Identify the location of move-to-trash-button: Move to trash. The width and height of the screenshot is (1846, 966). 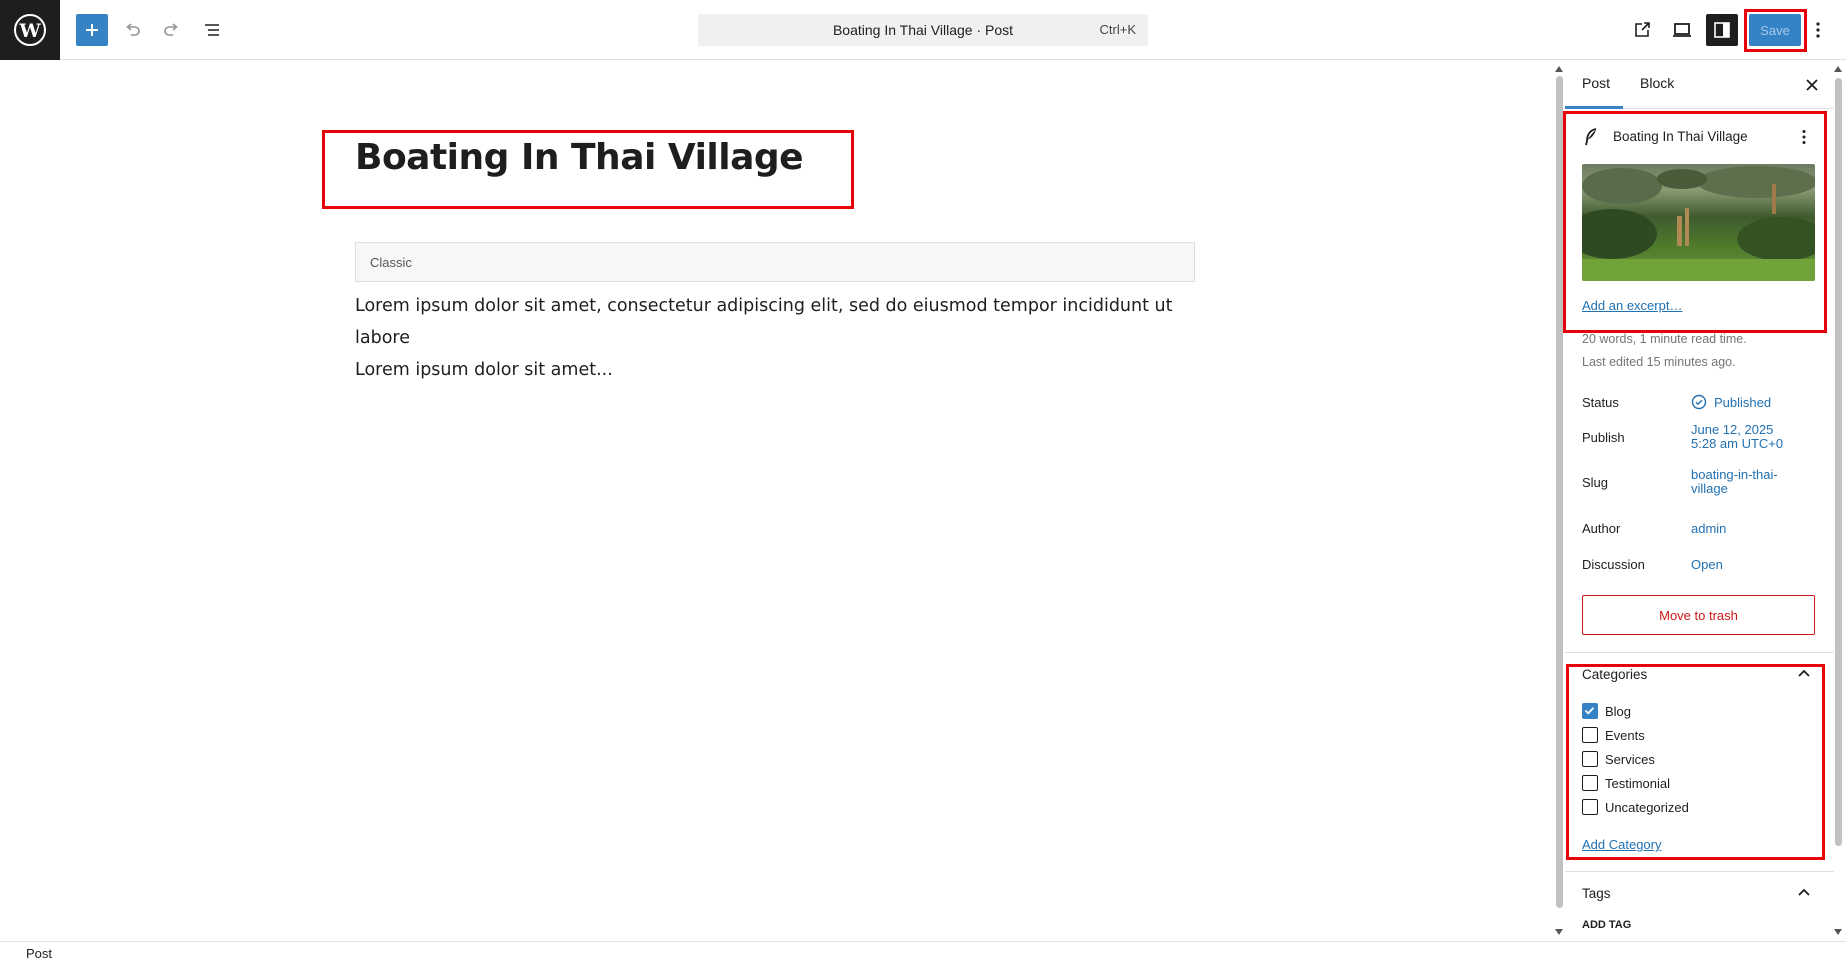
(1698, 615).